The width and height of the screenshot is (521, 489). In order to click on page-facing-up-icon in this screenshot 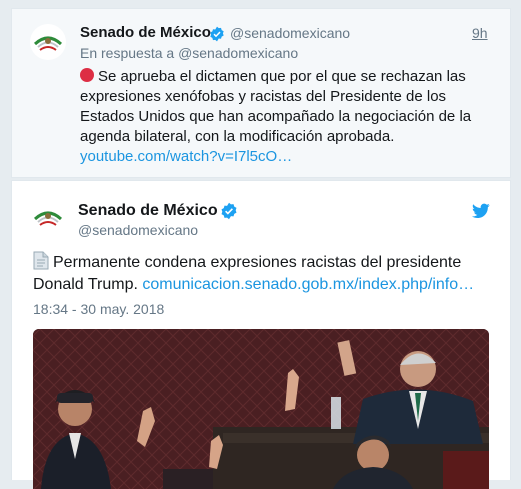, I will do `click(41, 260)`.